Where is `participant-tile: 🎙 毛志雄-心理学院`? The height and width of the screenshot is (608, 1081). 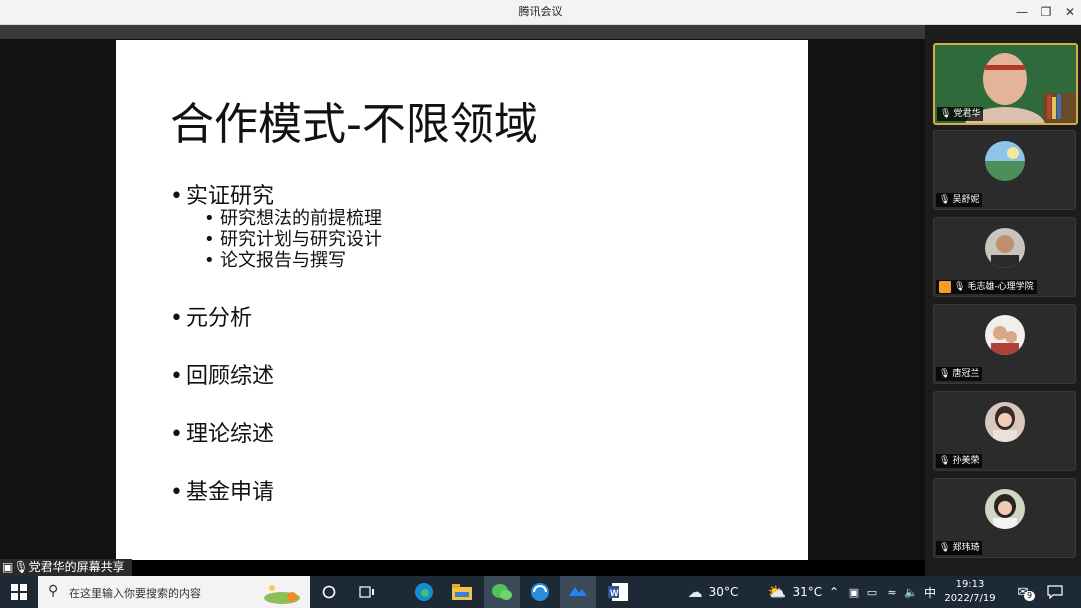 participant-tile: 🎙 毛志雄-心理学院 is located at coordinates (1004, 257).